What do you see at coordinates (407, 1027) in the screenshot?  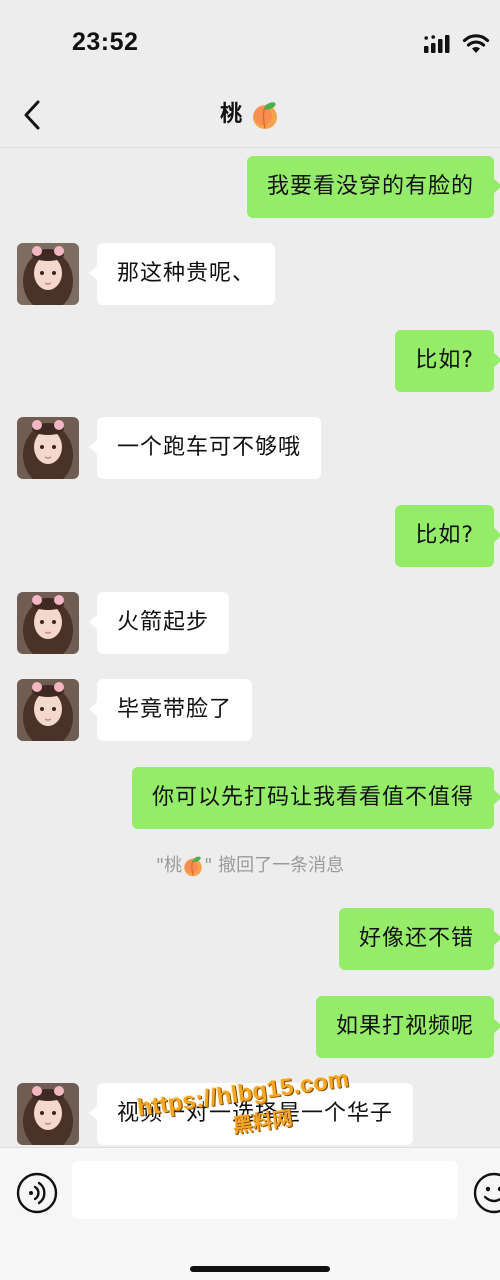 I see `message-bubble: 如果打视频呢` at bounding box center [407, 1027].